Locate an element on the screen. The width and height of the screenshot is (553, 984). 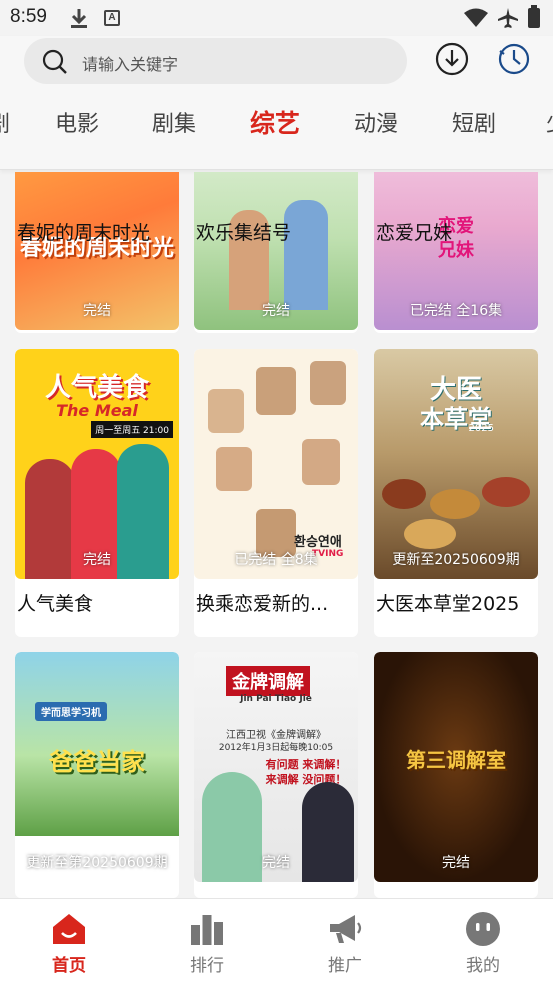
card-title: 春妮的周末时光 is located at coordinates (84, 233).